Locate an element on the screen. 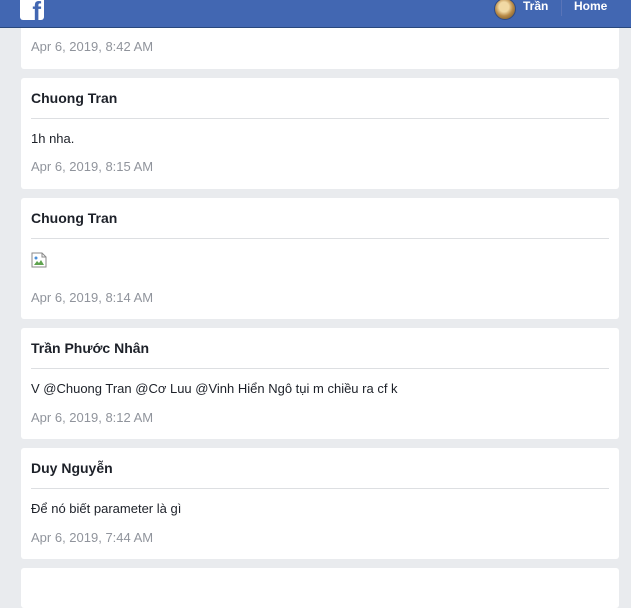 This screenshot has width=631, height=608. profile-name: Trần is located at coordinates (536, 6).